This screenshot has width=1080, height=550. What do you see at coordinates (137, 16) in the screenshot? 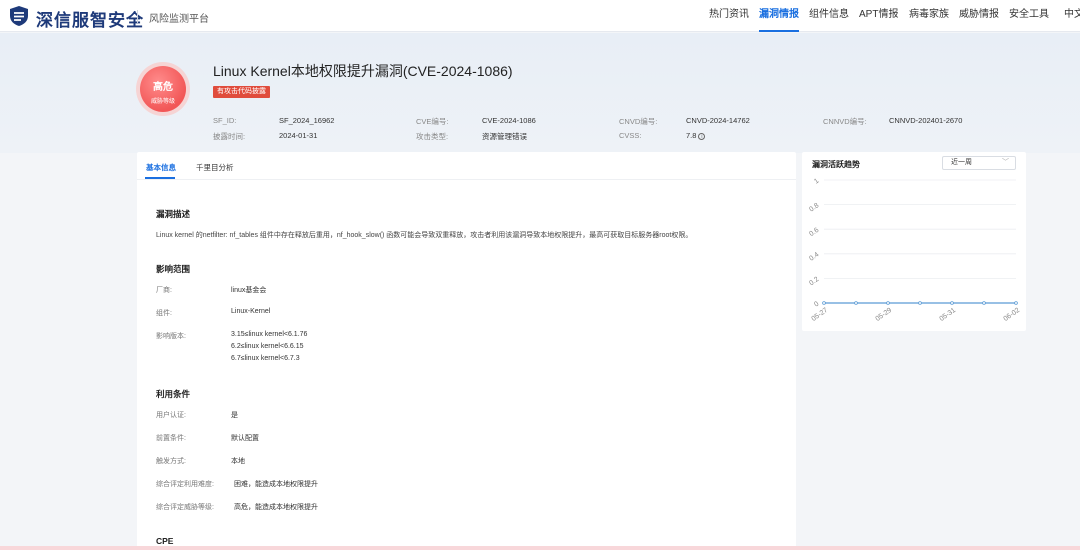
I see `brand-divider` at bounding box center [137, 16].